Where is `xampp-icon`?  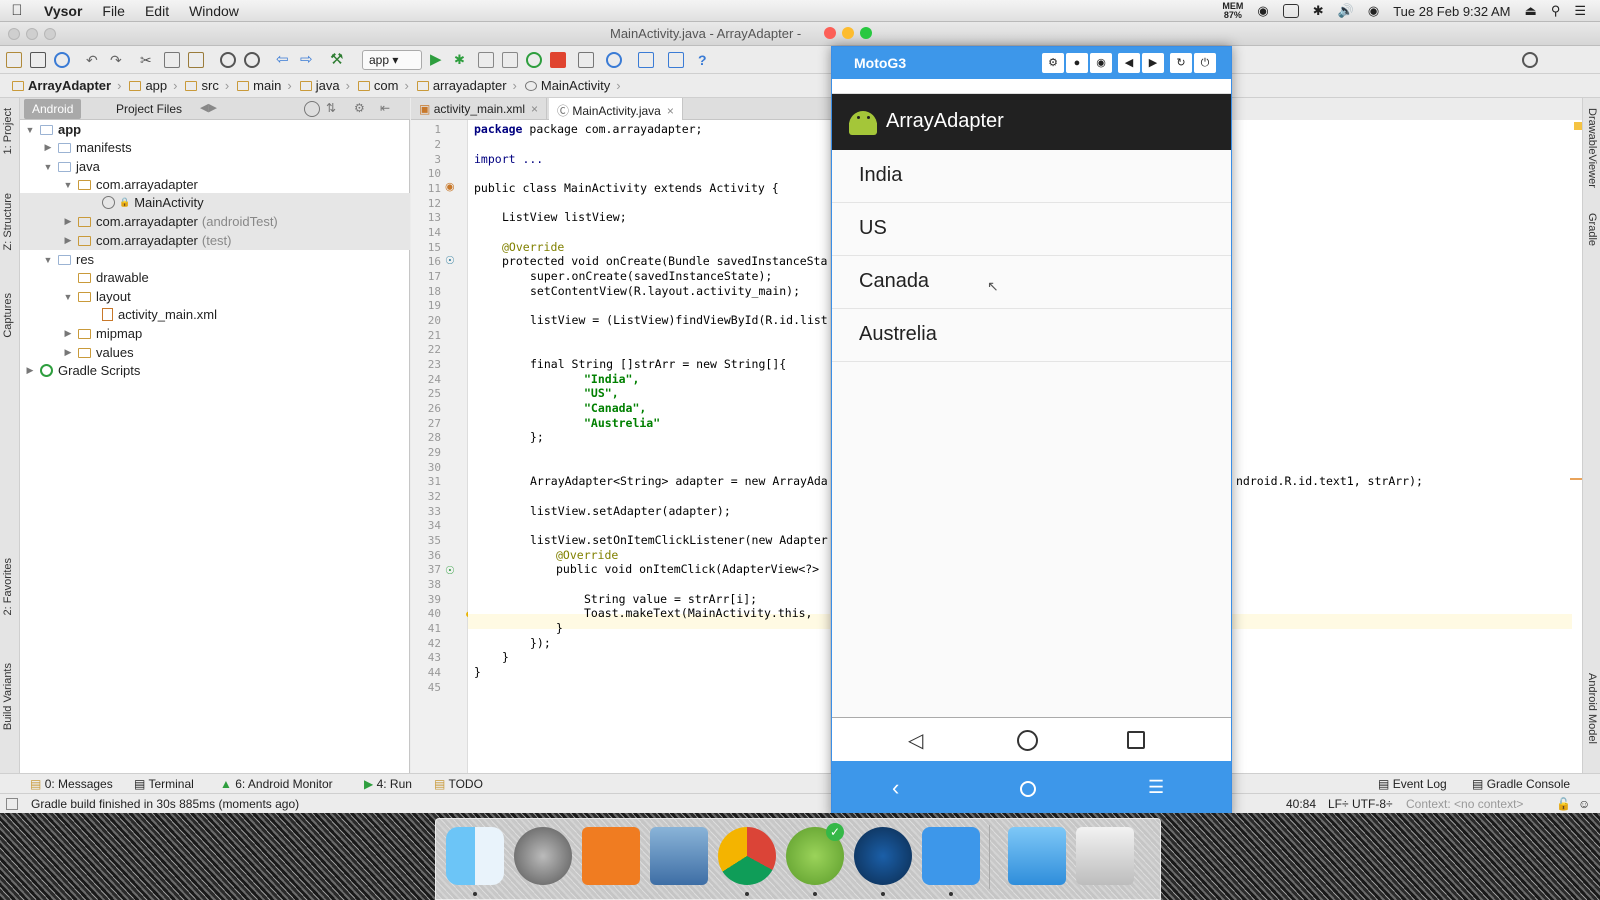
xampp-icon is located at coordinates (611, 856).